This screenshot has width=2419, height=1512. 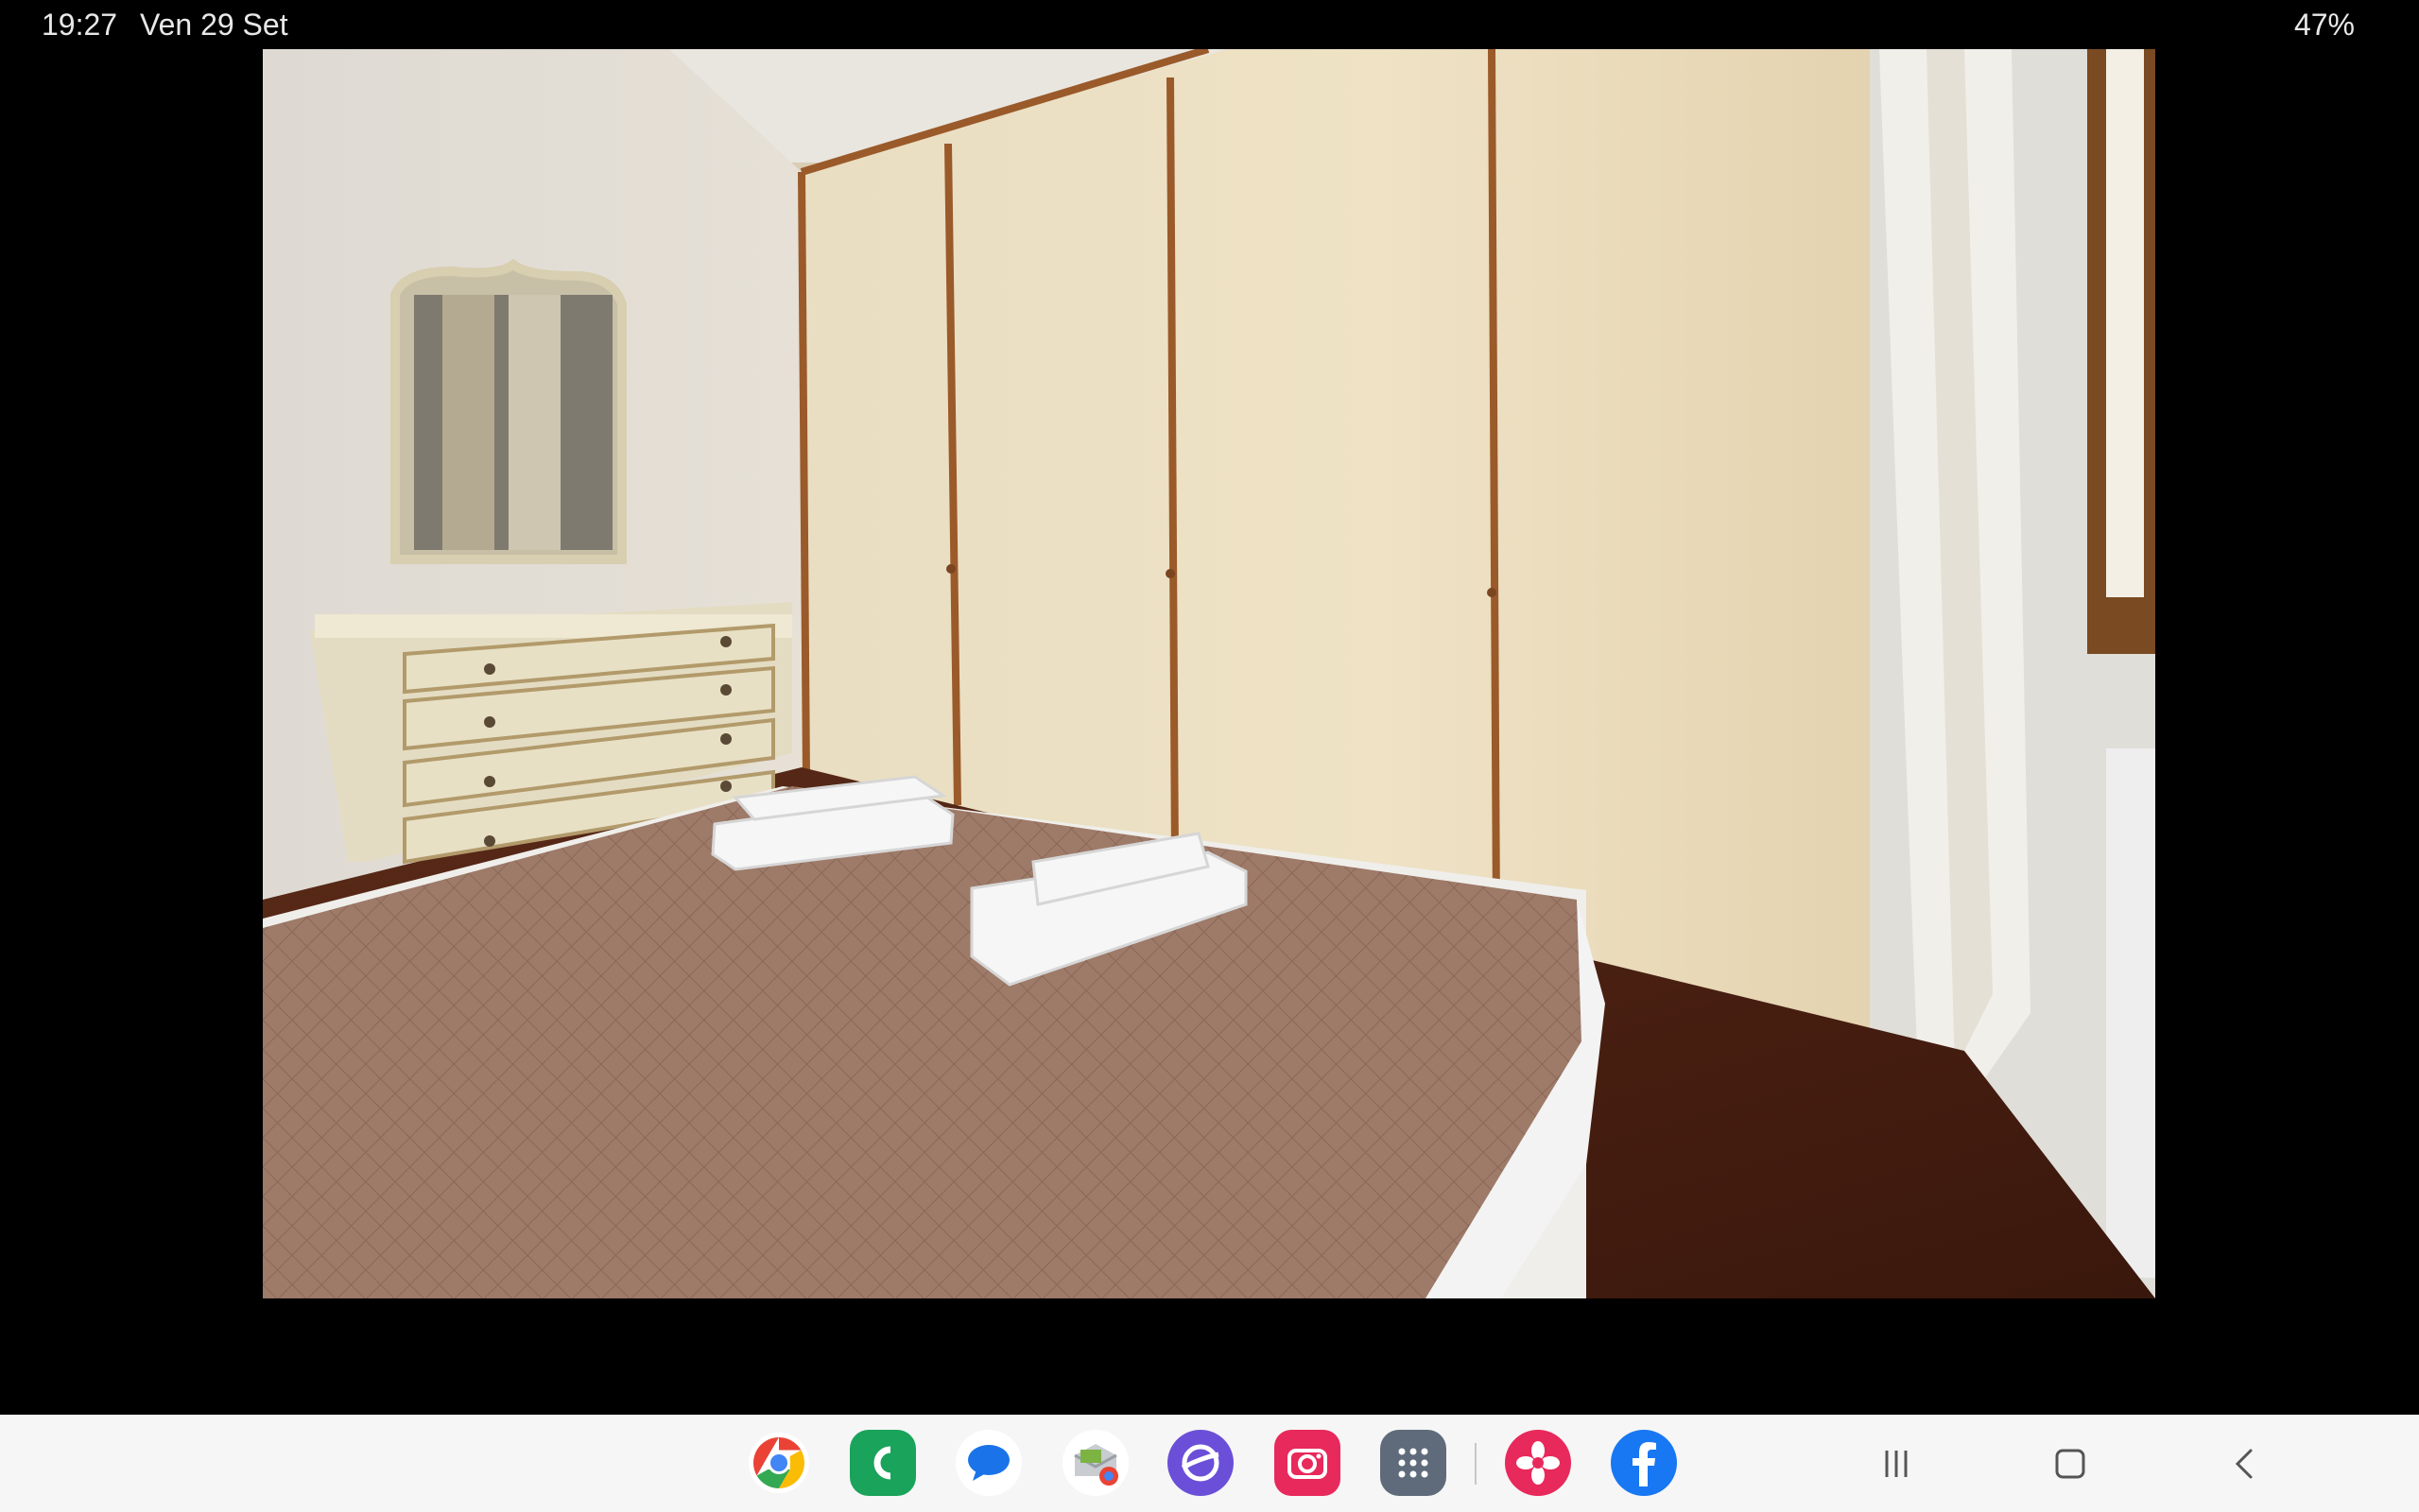 I want to click on app-drawer-icon, so click(x=1413, y=1463).